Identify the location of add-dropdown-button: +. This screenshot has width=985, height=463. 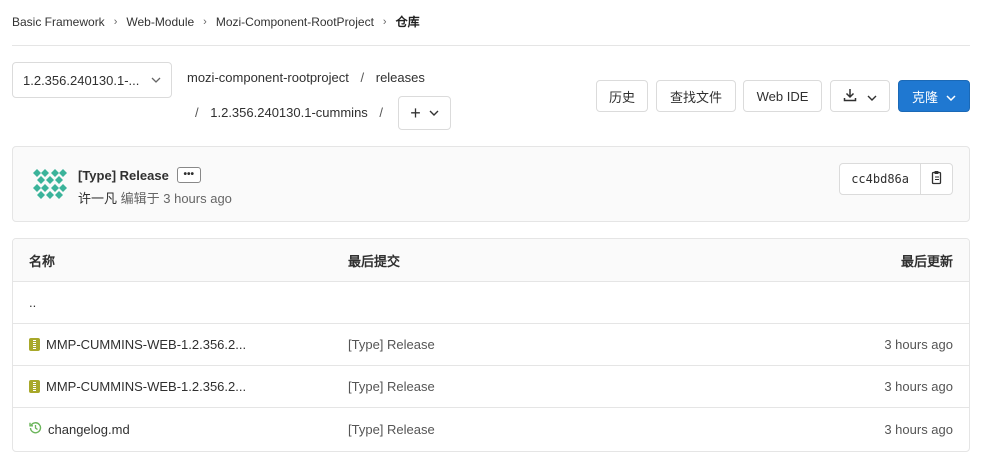
(424, 113).